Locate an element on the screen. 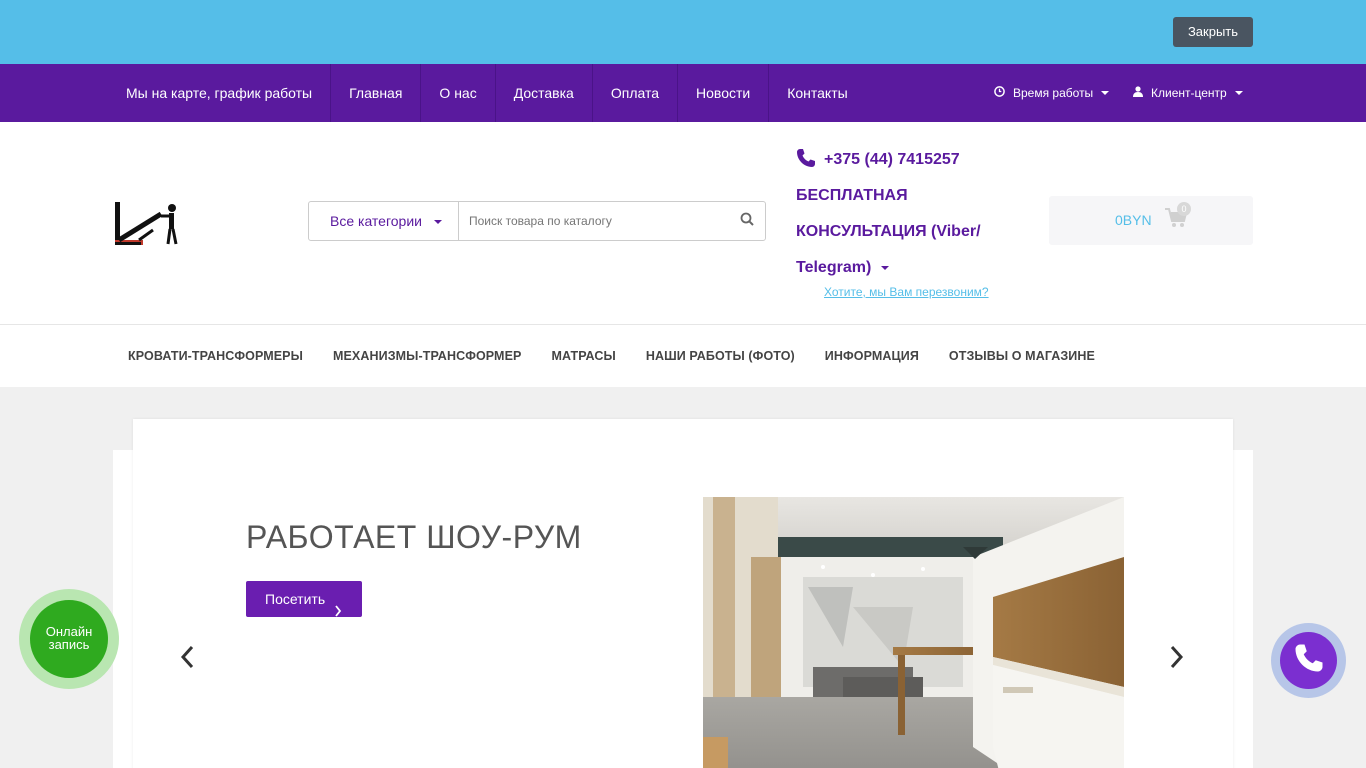  cart-button: 0BYN 0 is located at coordinates (1151, 220).